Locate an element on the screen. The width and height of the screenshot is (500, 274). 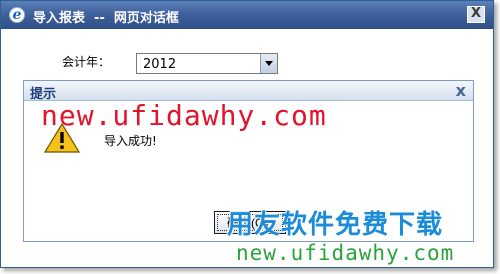
alert-message: 导入成功! is located at coordinates (130, 141).